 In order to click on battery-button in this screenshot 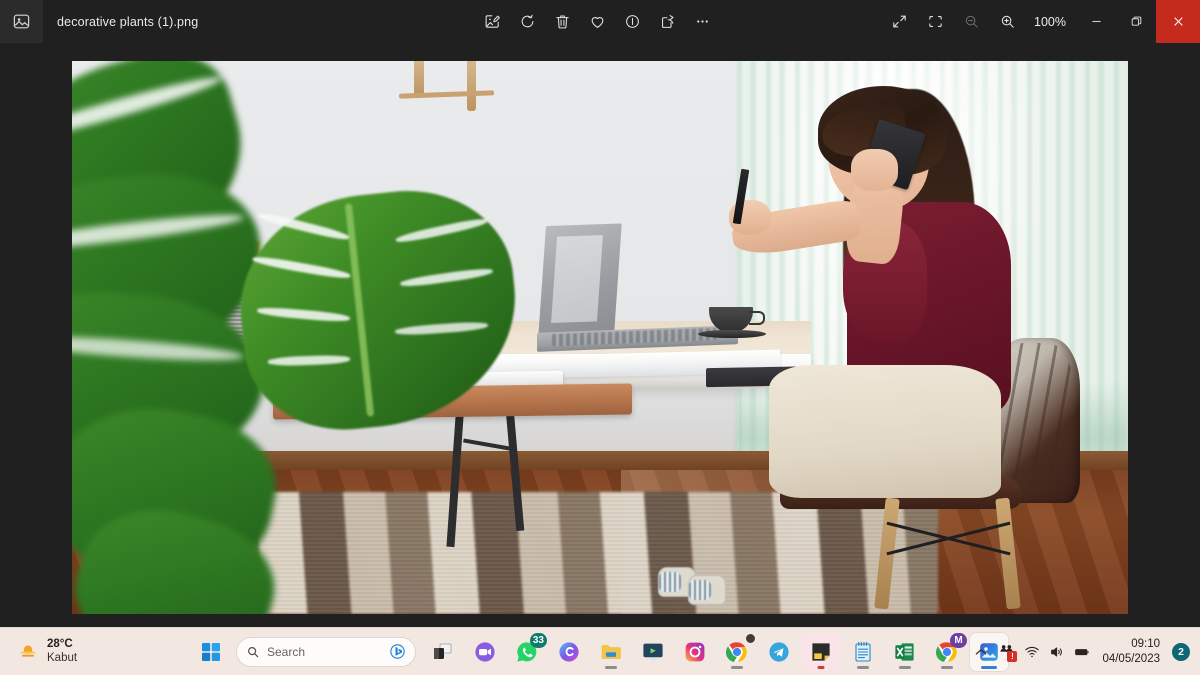, I will do `click(1082, 652)`.